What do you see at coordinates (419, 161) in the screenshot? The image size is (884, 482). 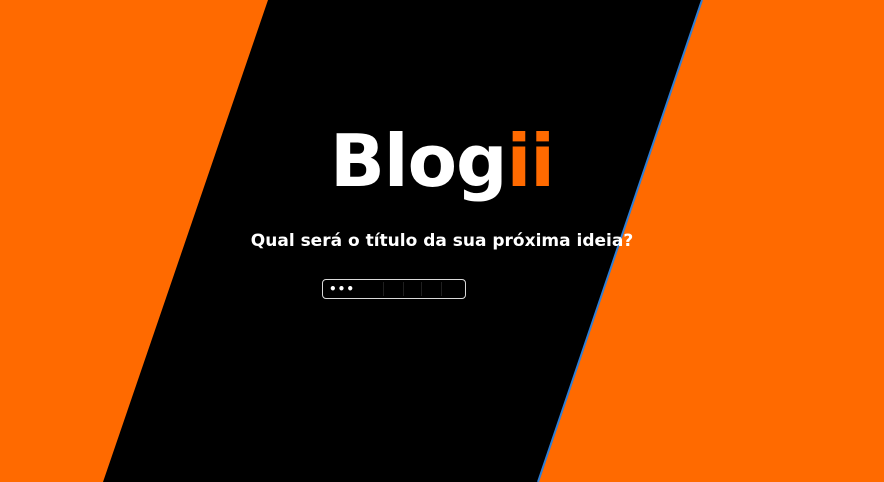 I see `logo-main-text: Blog` at bounding box center [419, 161].